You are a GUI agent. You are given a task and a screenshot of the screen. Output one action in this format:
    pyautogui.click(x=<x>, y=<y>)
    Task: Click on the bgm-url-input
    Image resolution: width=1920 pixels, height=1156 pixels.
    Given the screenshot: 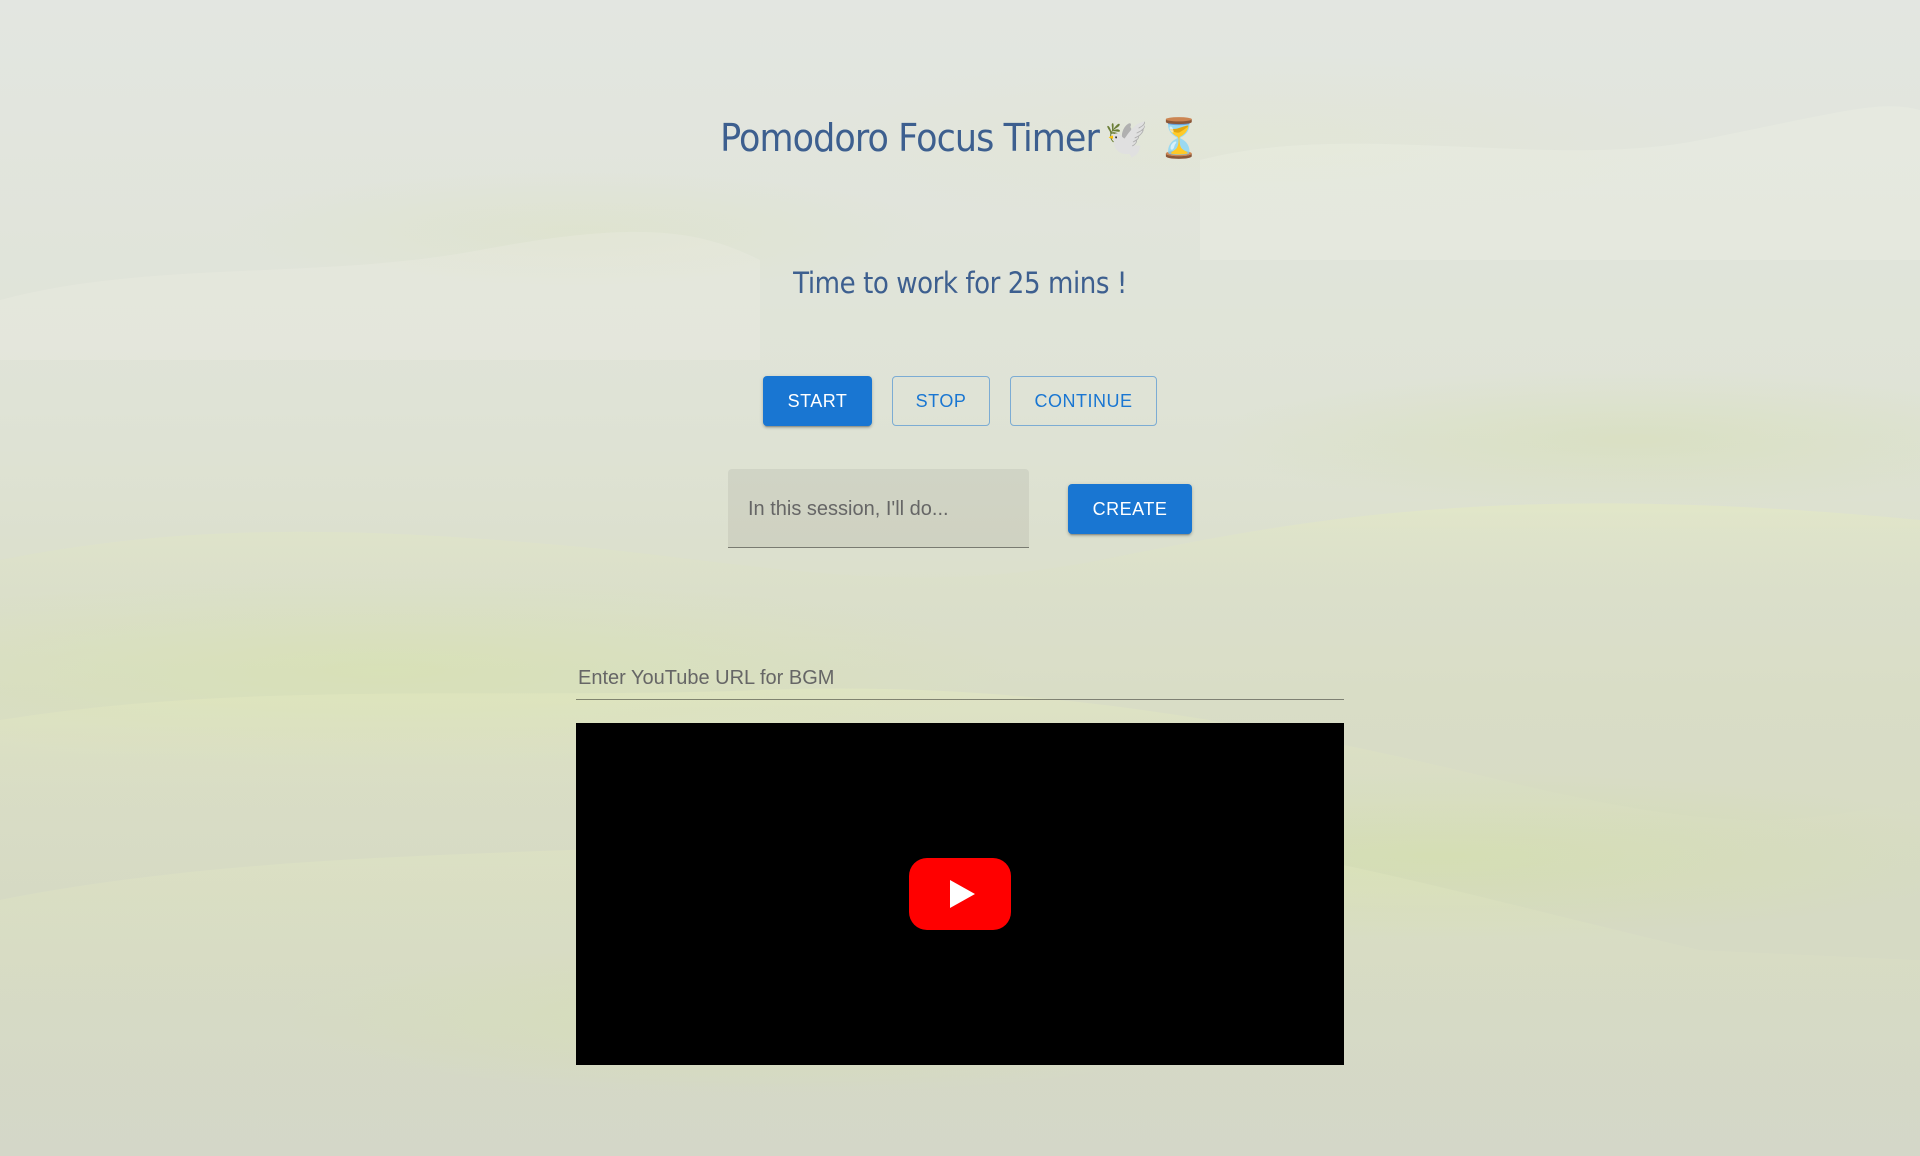 What is the action you would take?
    pyautogui.click(x=958, y=678)
    